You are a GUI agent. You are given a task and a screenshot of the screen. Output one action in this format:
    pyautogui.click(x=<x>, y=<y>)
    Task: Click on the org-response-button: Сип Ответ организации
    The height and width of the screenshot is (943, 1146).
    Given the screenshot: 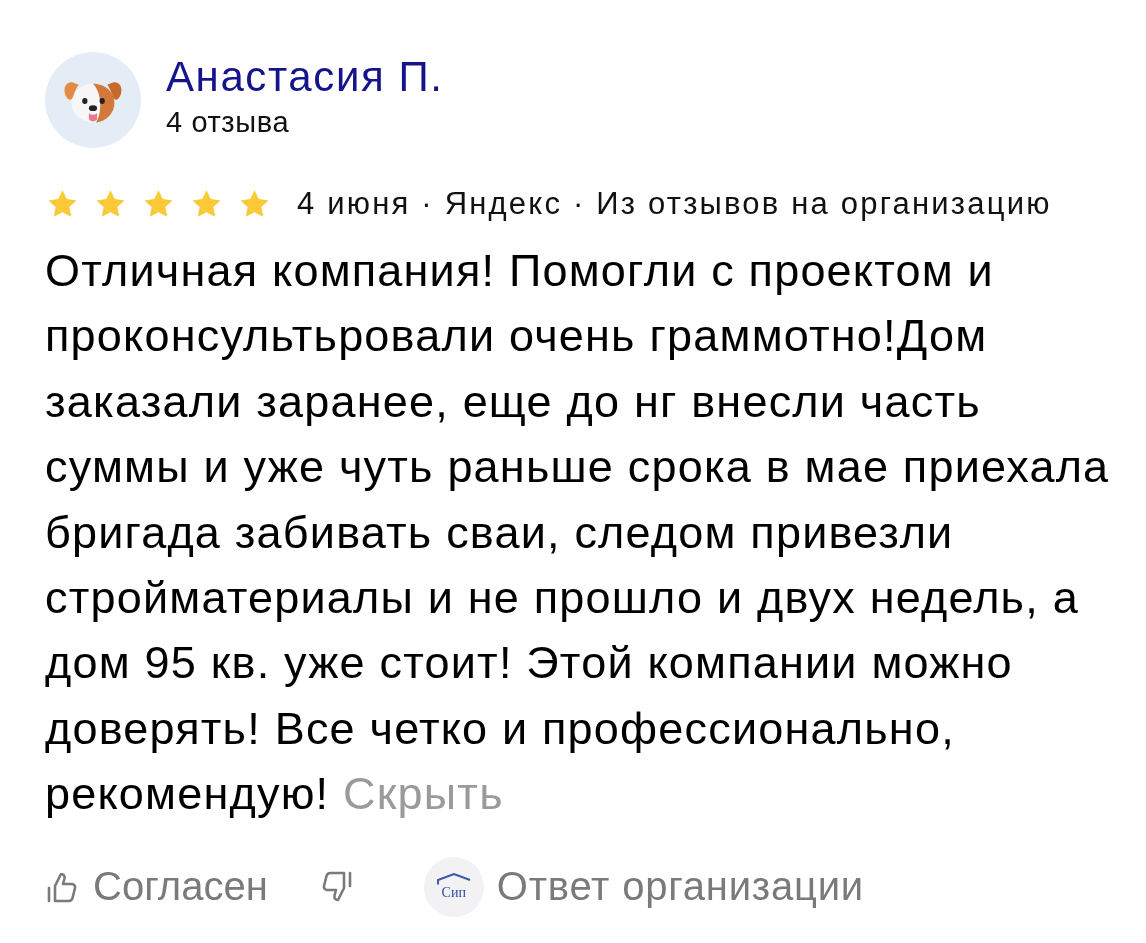 What is the action you would take?
    pyautogui.click(x=644, y=886)
    